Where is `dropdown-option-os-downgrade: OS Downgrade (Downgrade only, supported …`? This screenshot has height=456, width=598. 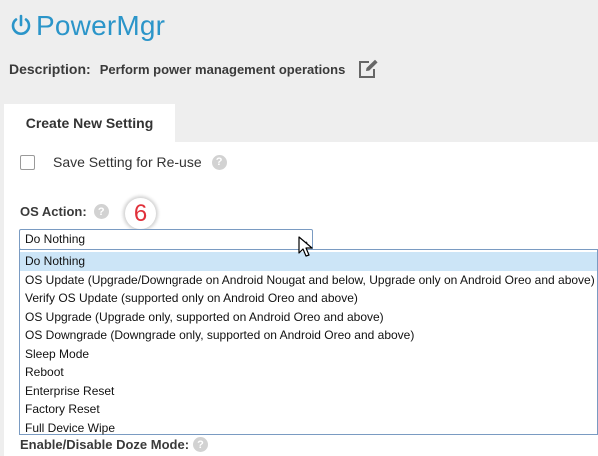 dropdown-option-os-downgrade: OS Downgrade (Downgrade only, supported … is located at coordinates (308, 335).